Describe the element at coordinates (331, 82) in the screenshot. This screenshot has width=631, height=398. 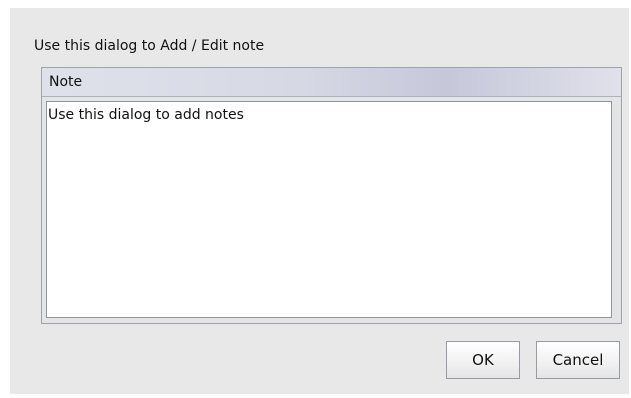
I see `note-column-header: Note` at that location.